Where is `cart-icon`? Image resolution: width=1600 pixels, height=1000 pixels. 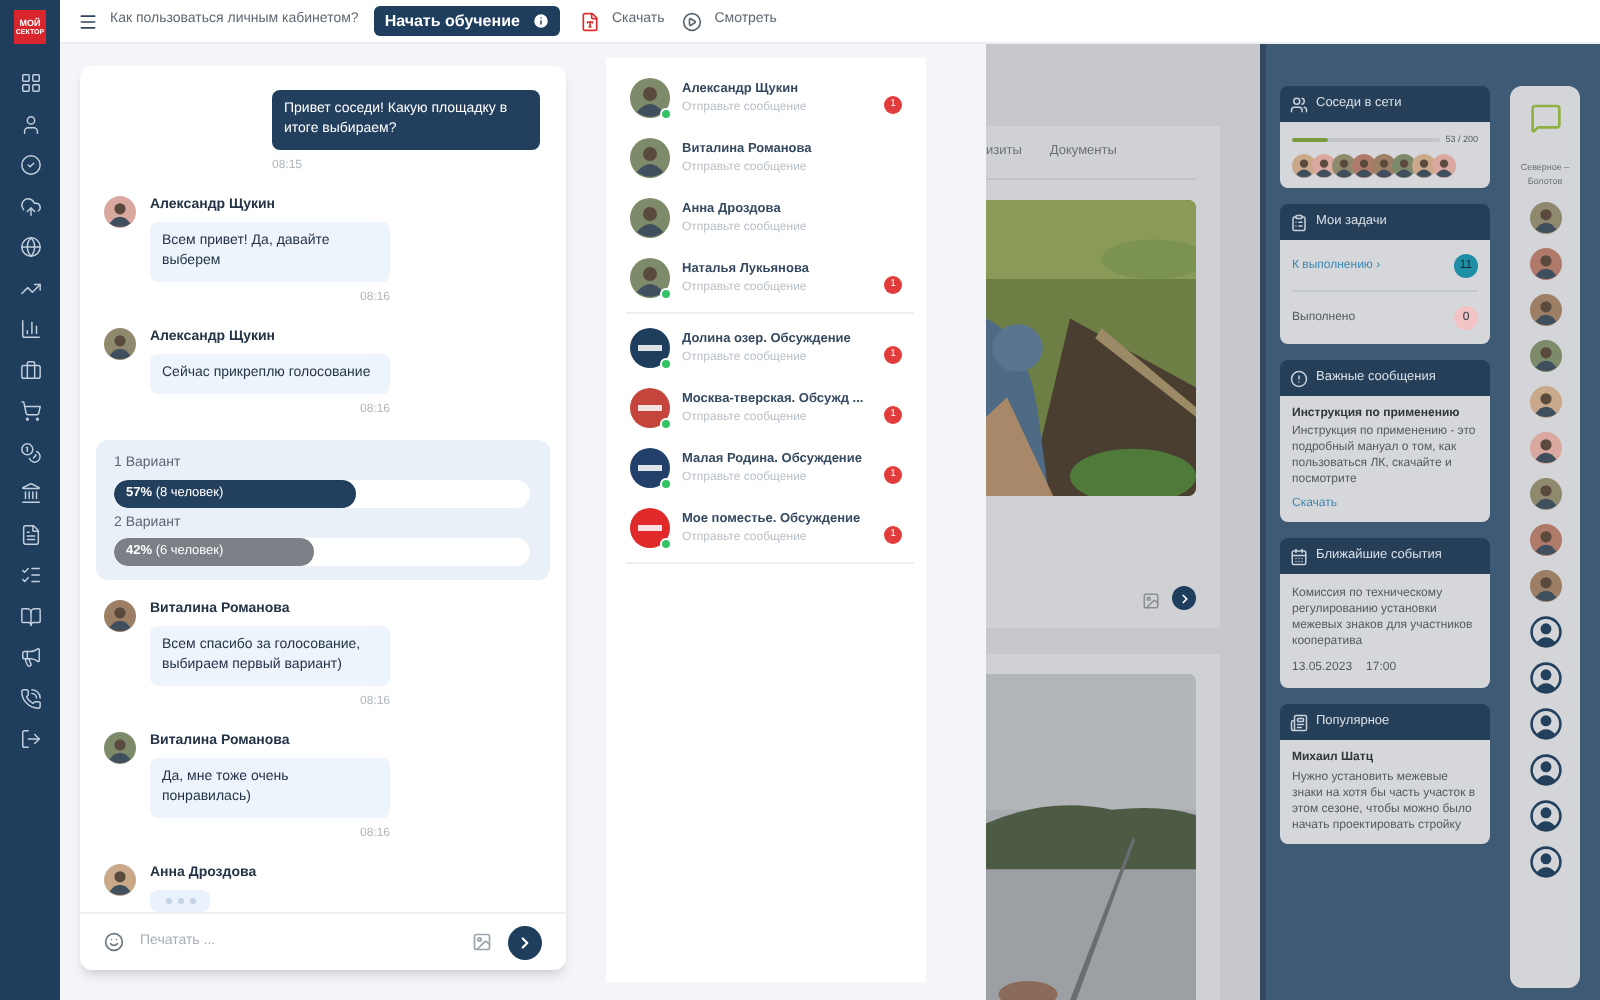 cart-icon is located at coordinates (30, 411).